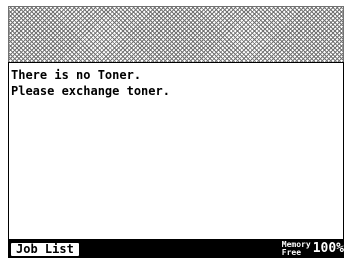 The height and width of the screenshot is (258, 352). I want to click on message-line-2: Please exchange toner., so click(90, 91).